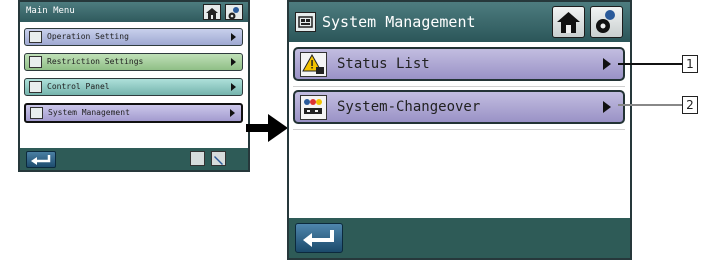 This screenshot has height=260, width=702. Describe the element at coordinates (133, 37) in the screenshot. I see `menu-item-operation-setting: Operation Setting` at that location.